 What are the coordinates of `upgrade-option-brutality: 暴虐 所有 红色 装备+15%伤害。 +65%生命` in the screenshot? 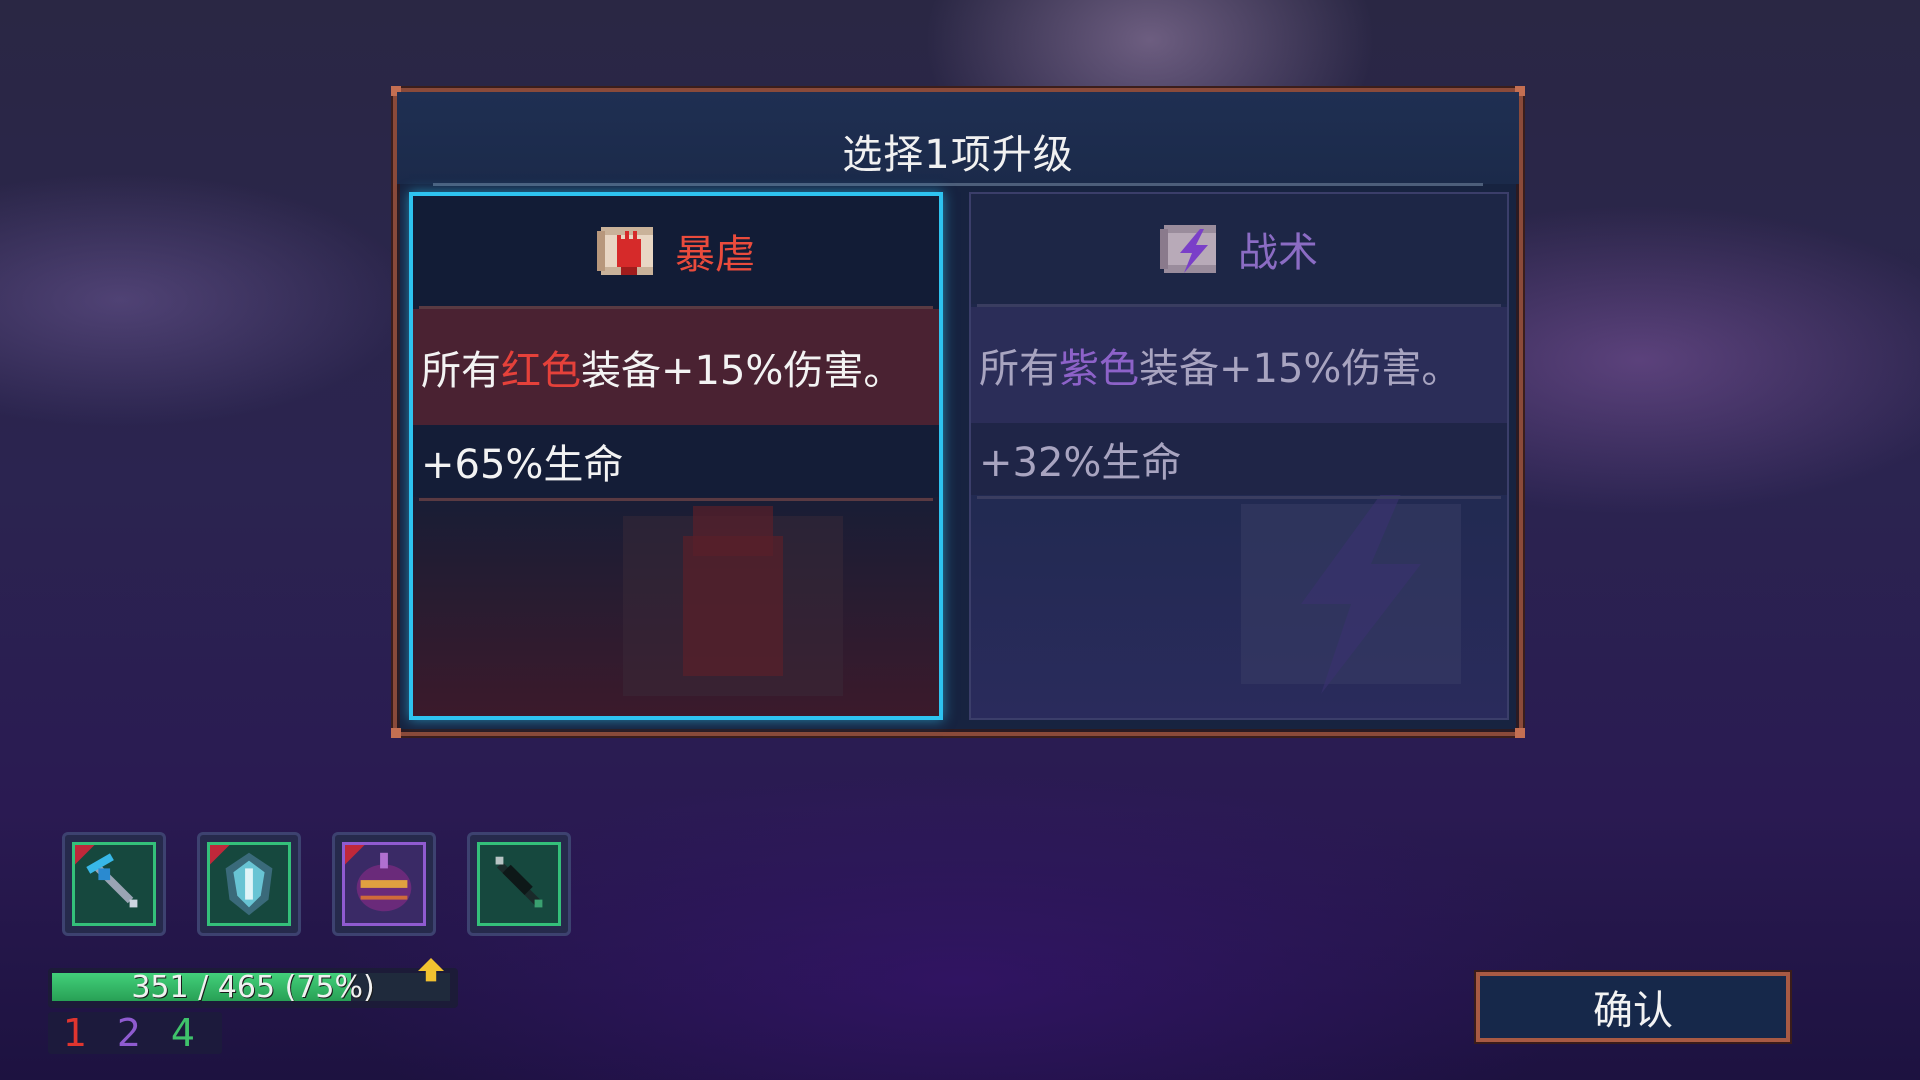 It's located at (676, 456).